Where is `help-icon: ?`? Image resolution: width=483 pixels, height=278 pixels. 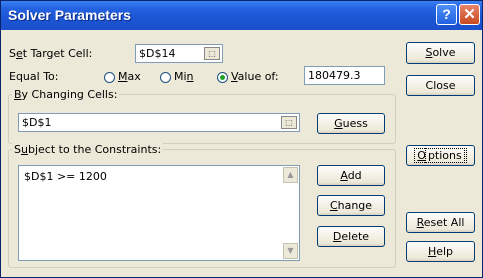
help-icon: ? is located at coordinates (446, 14).